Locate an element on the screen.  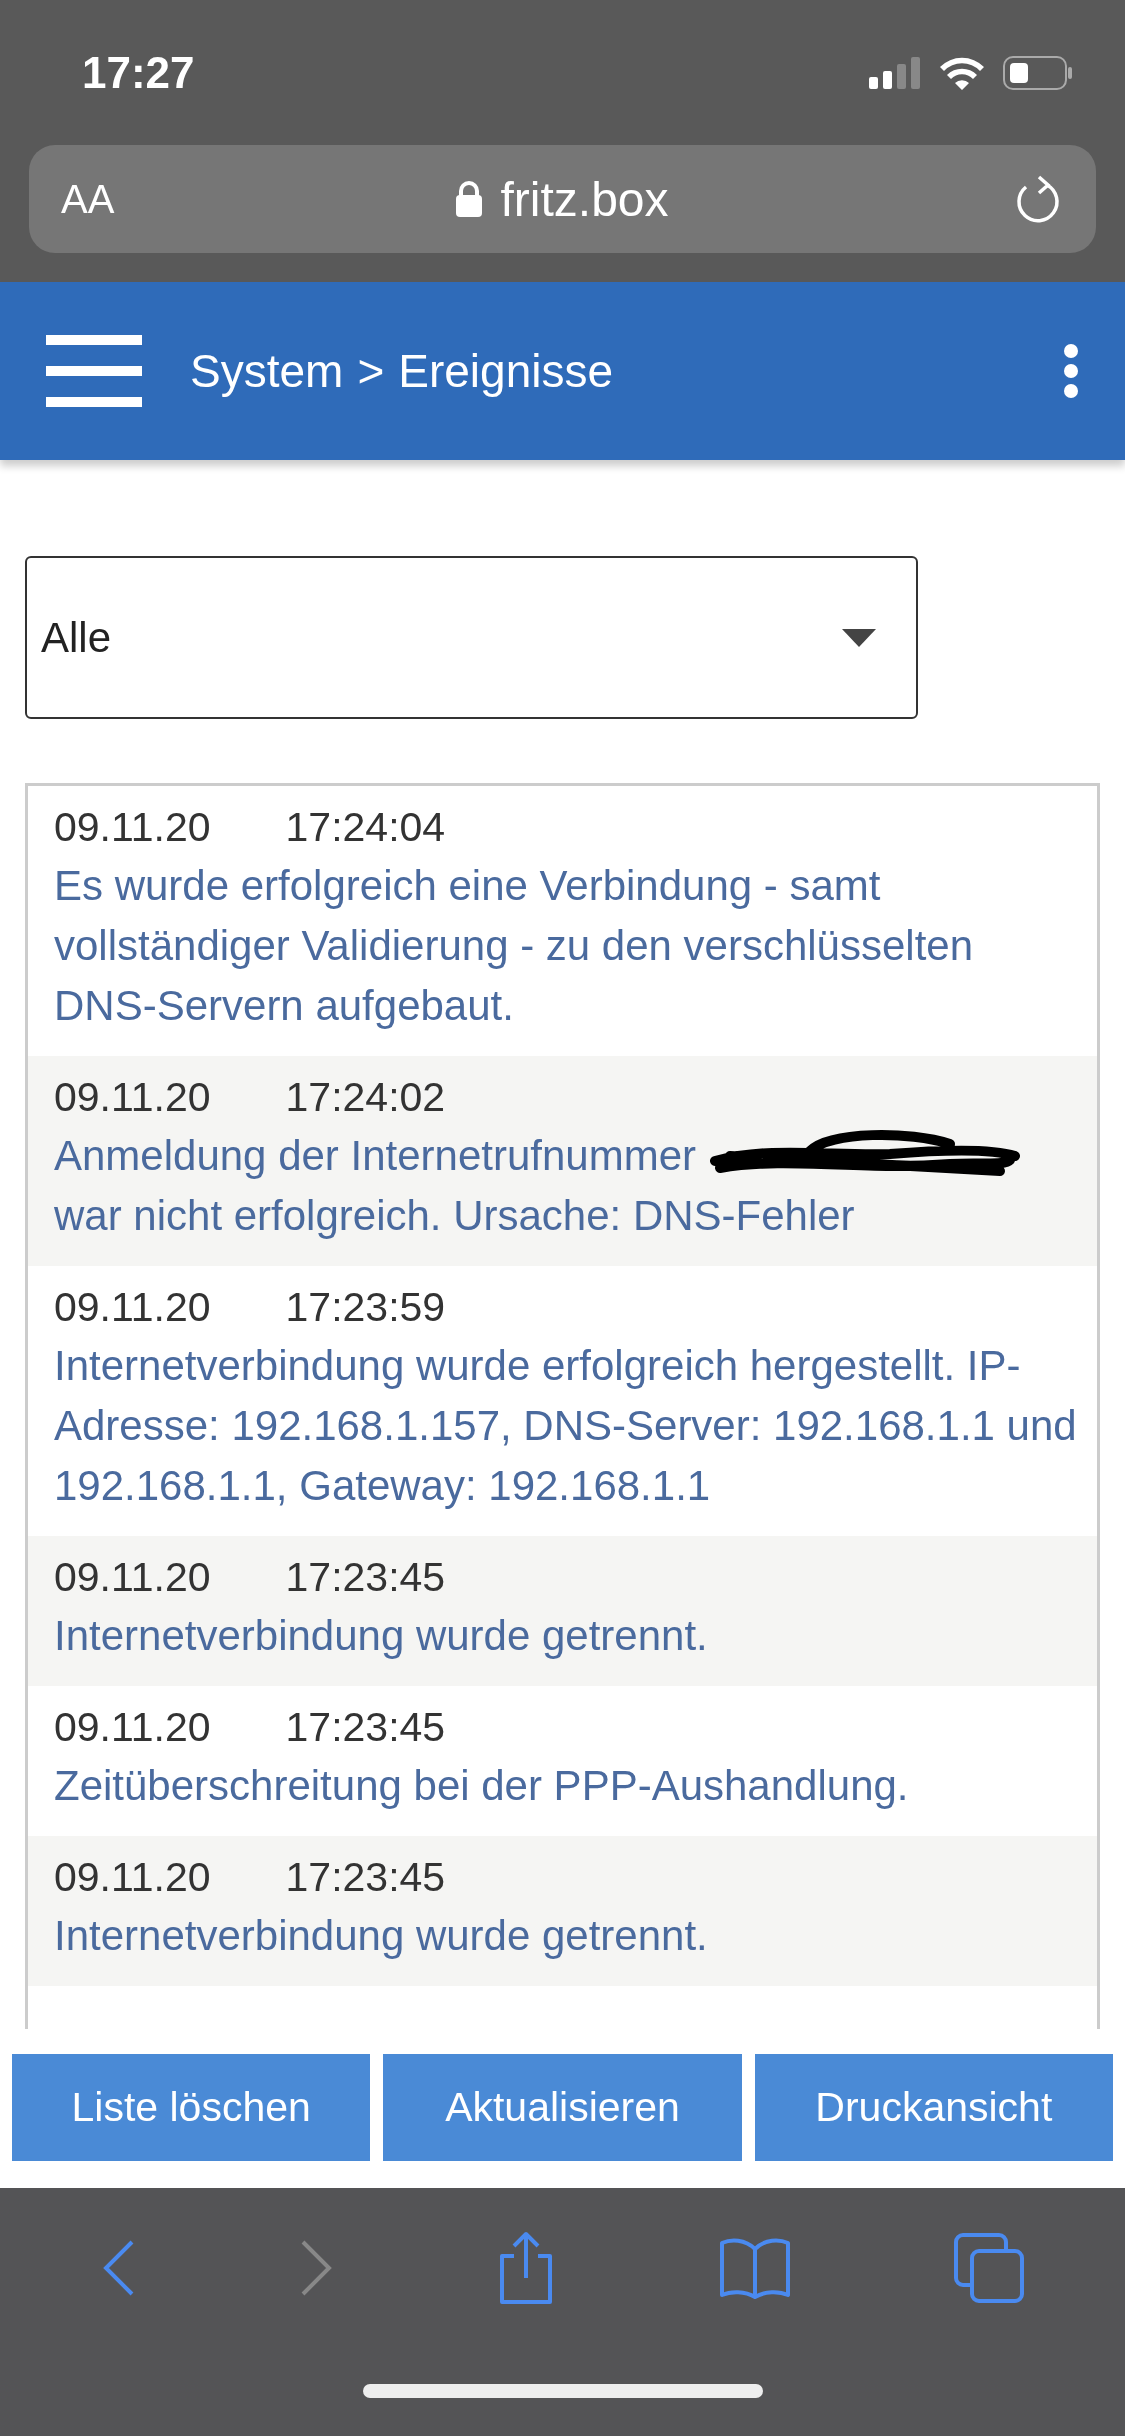
text-size-button: AA is located at coordinates (121, 199).